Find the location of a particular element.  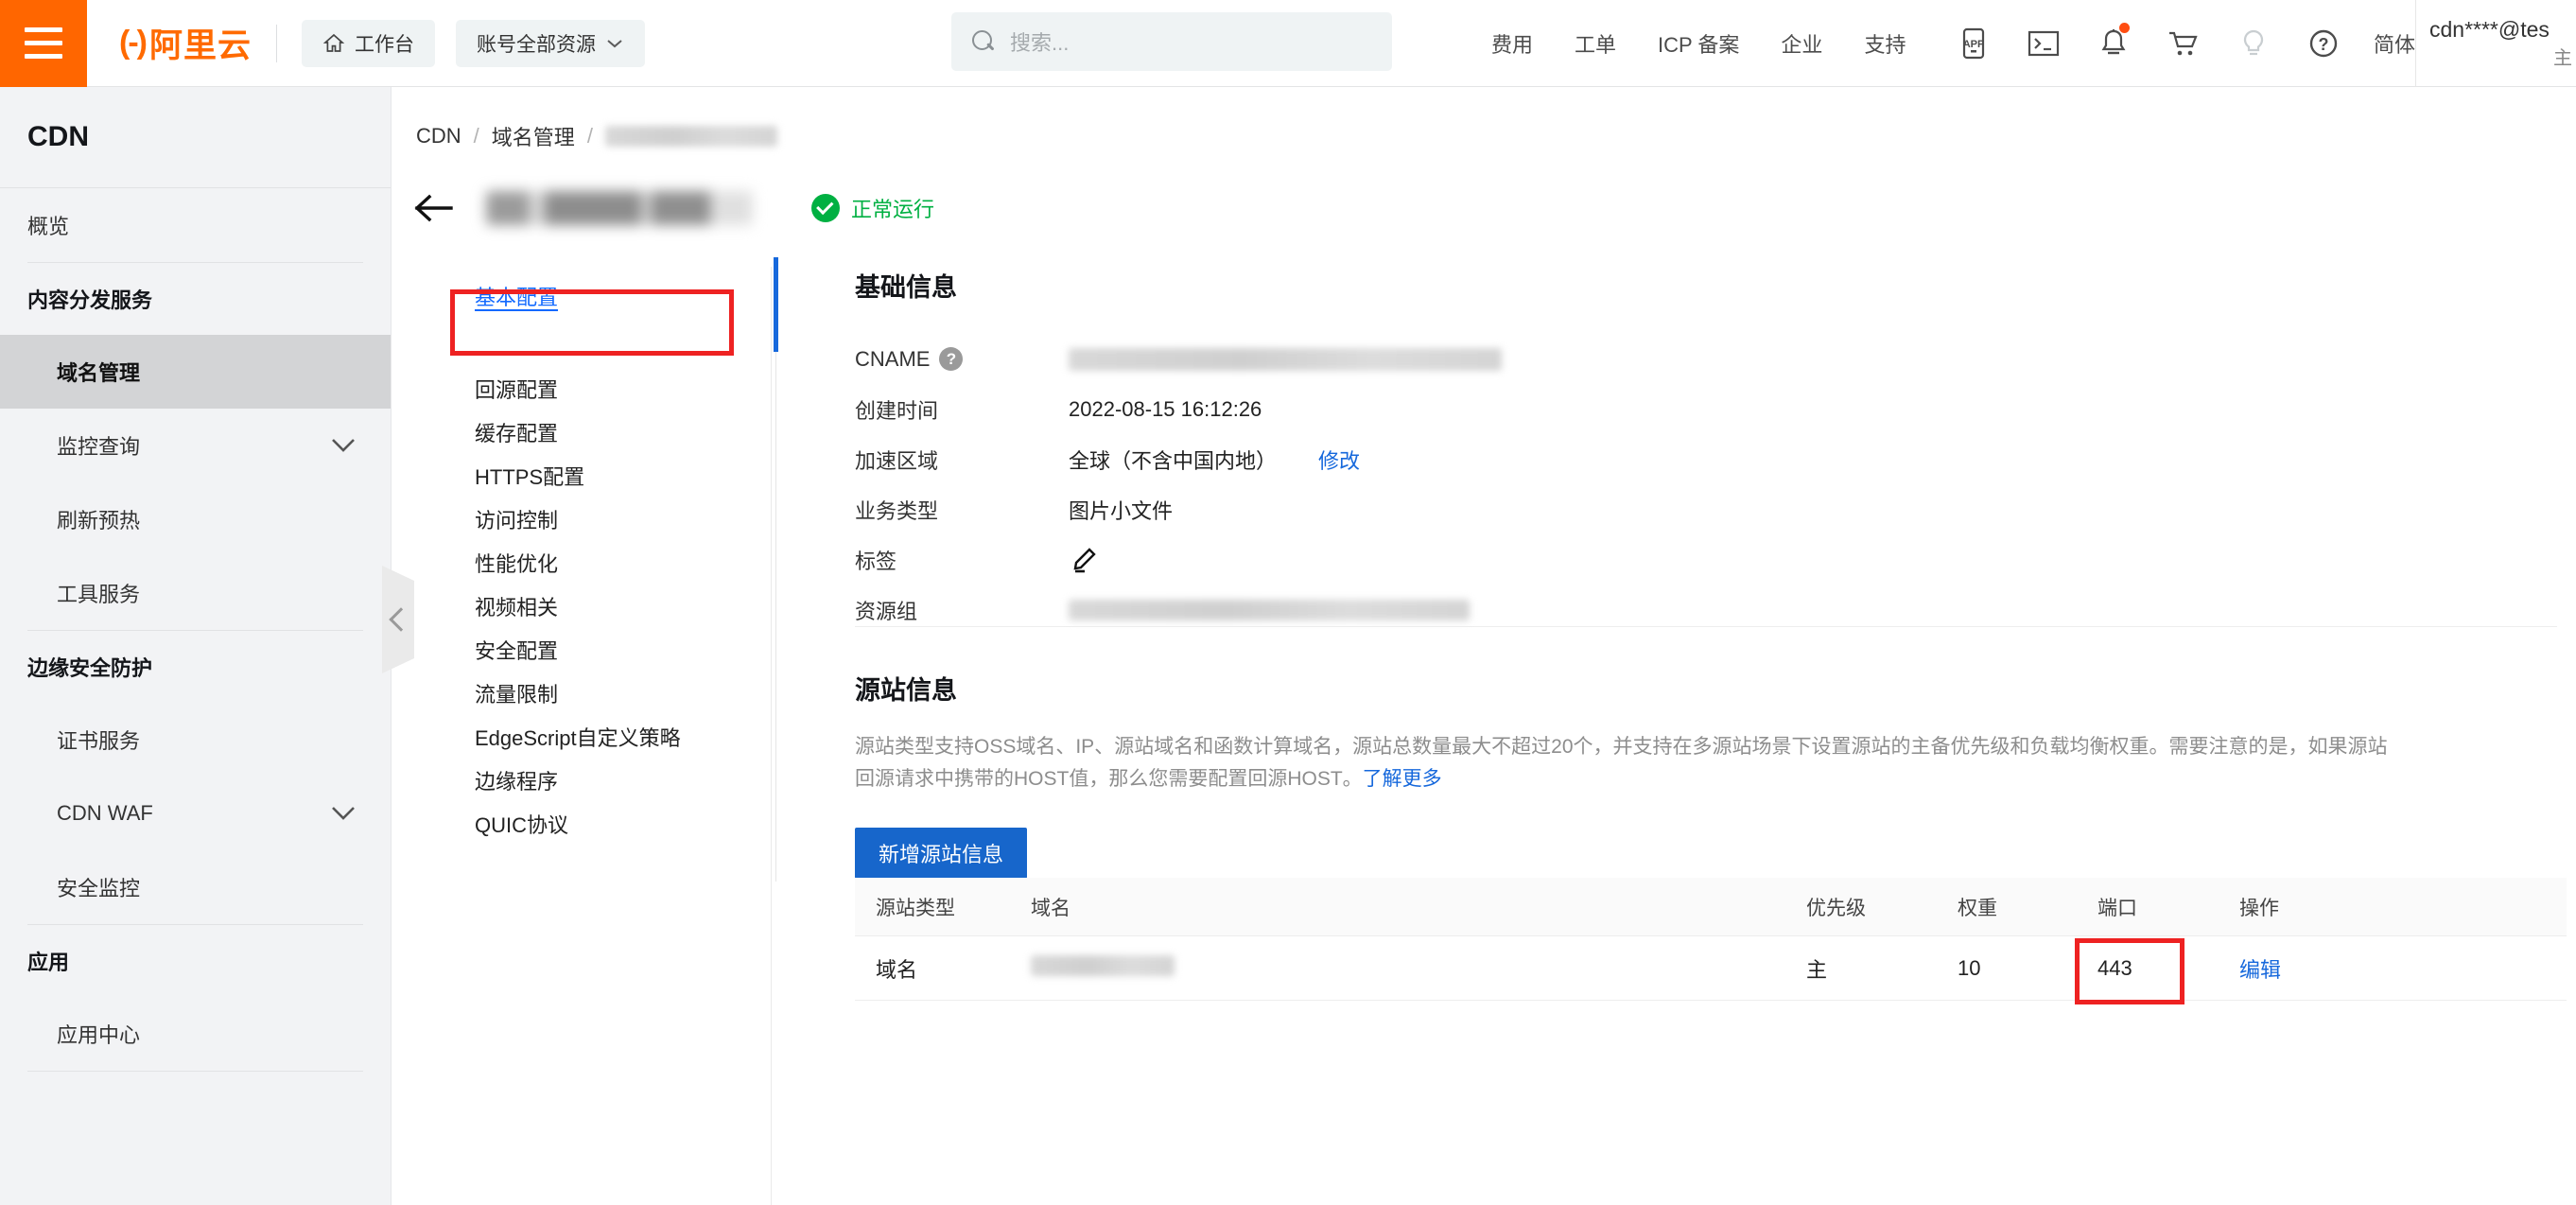

subnav-item-label: 性能优化 is located at coordinates (517, 564).